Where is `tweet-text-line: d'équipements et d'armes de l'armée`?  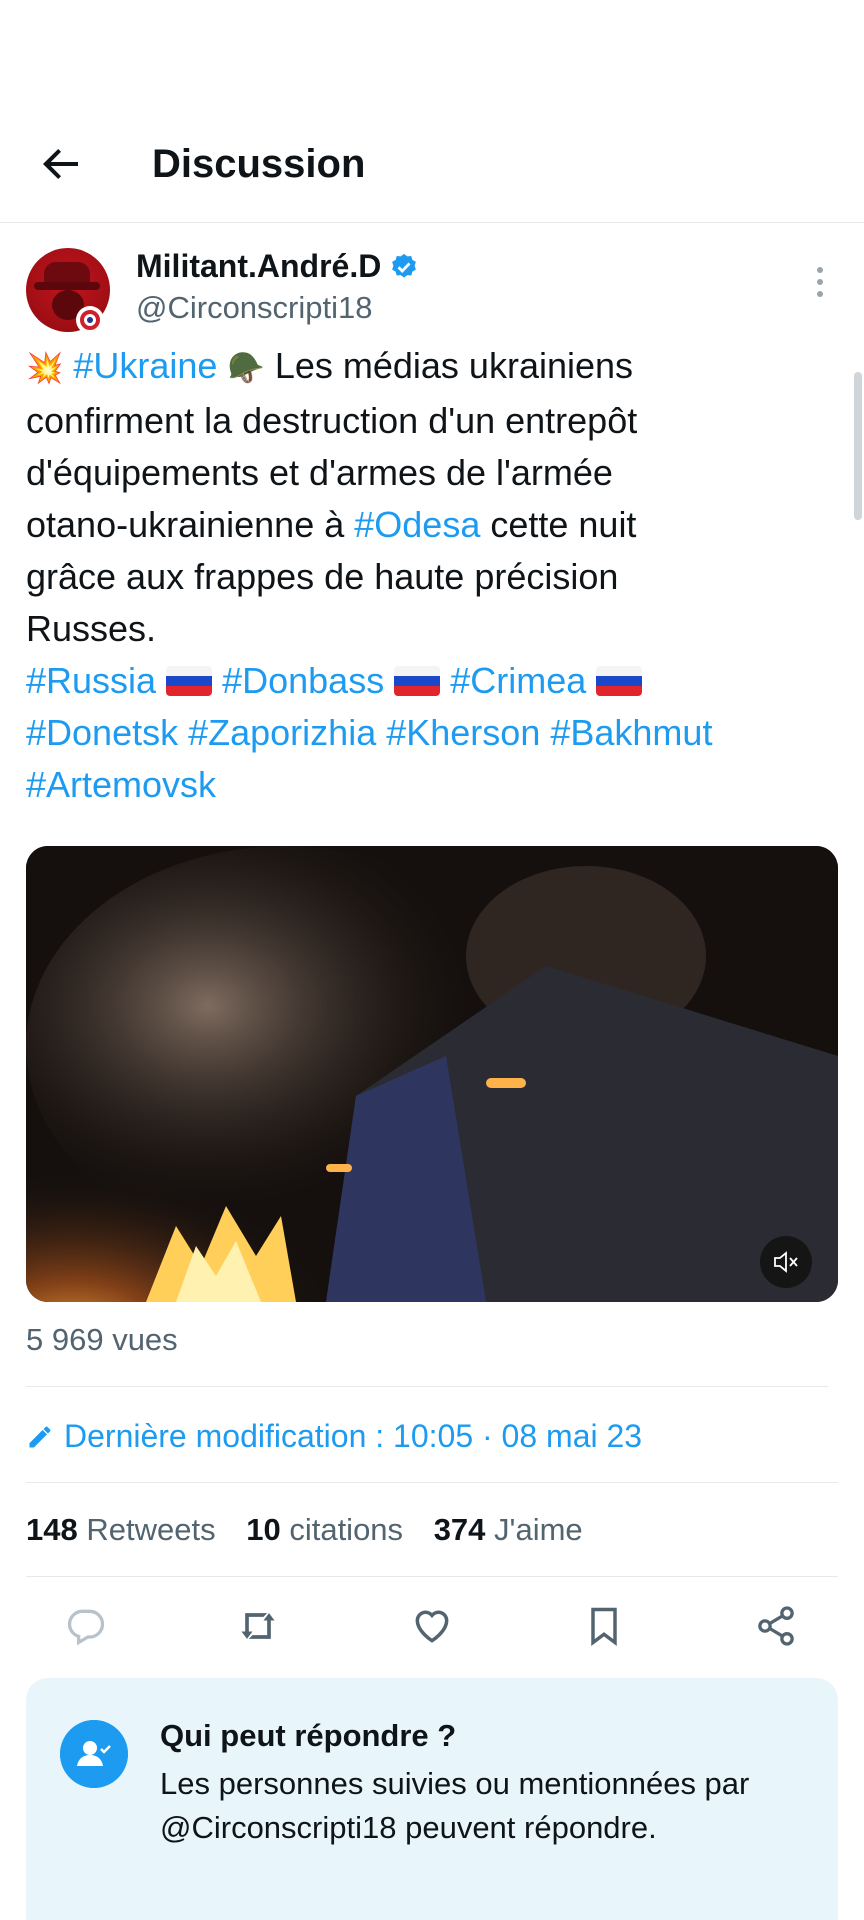 tweet-text-line: d'équipements et d'armes de l'armée is located at coordinates (319, 472).